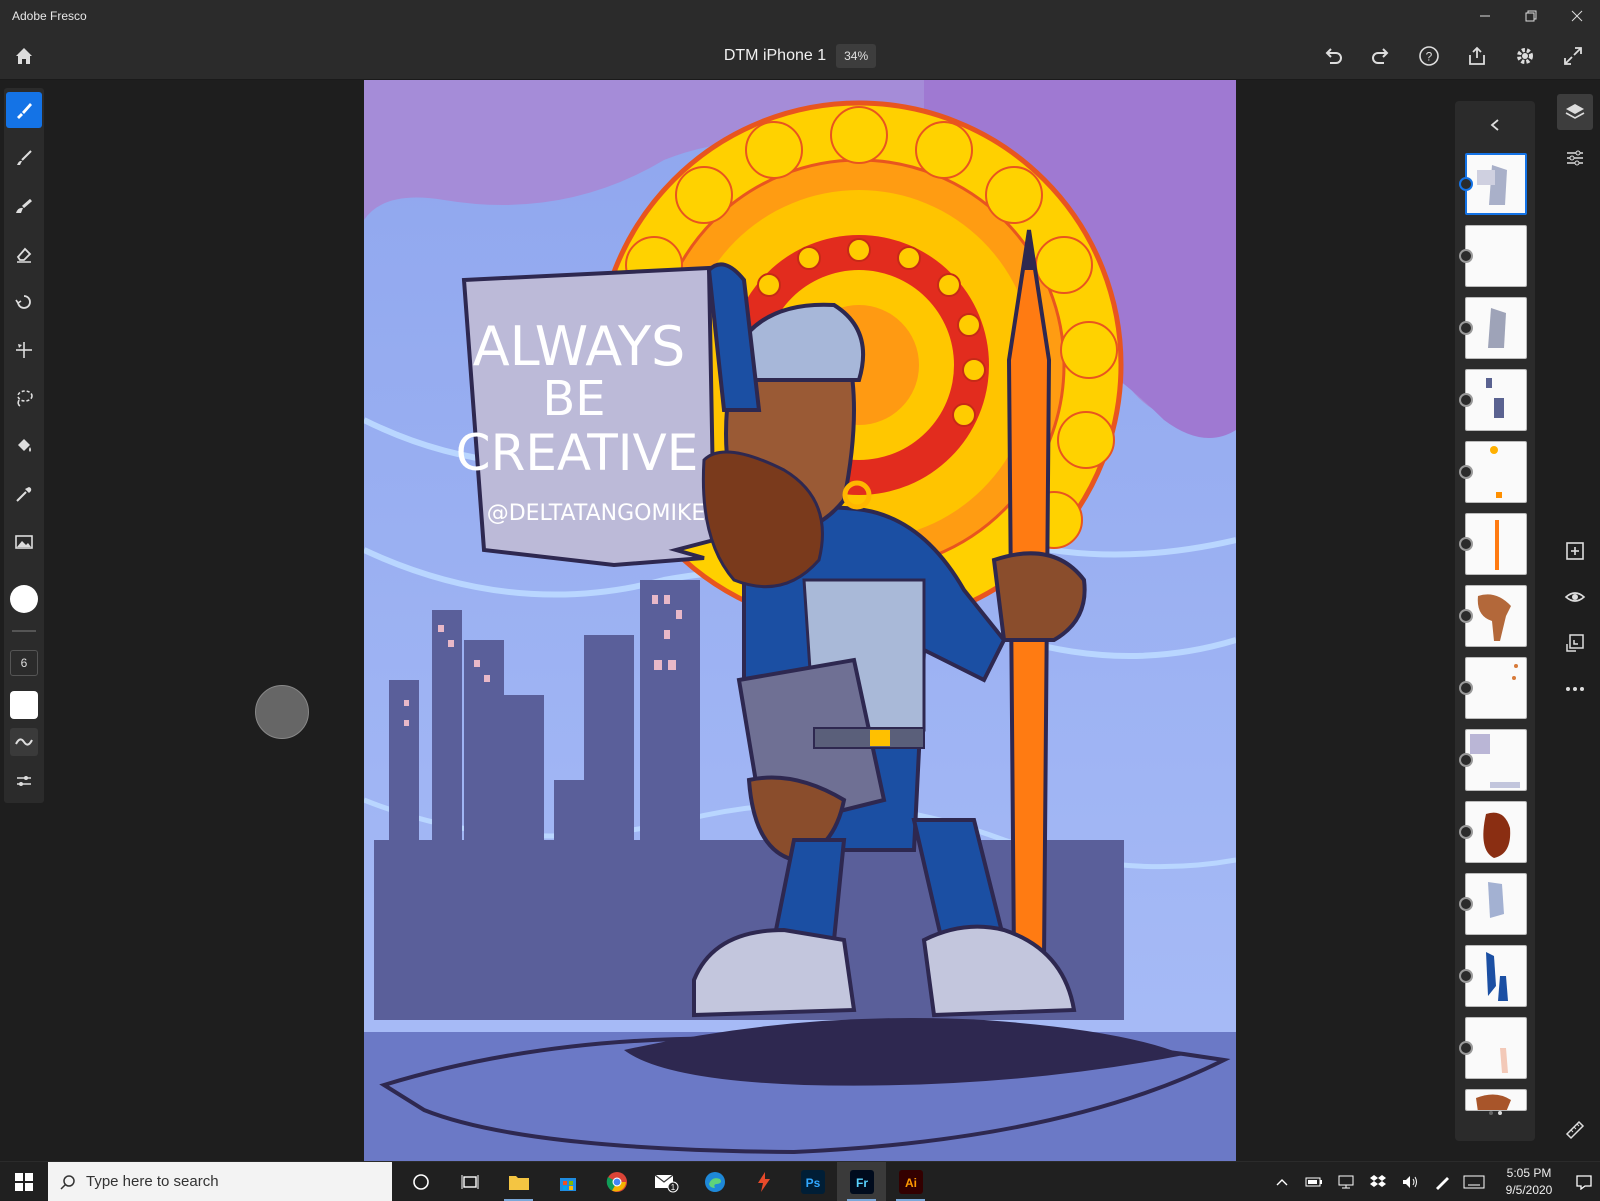  Describe the element at coordinates (24, 782) in the screenshot. I see `touch-shortcut-button` at that location.